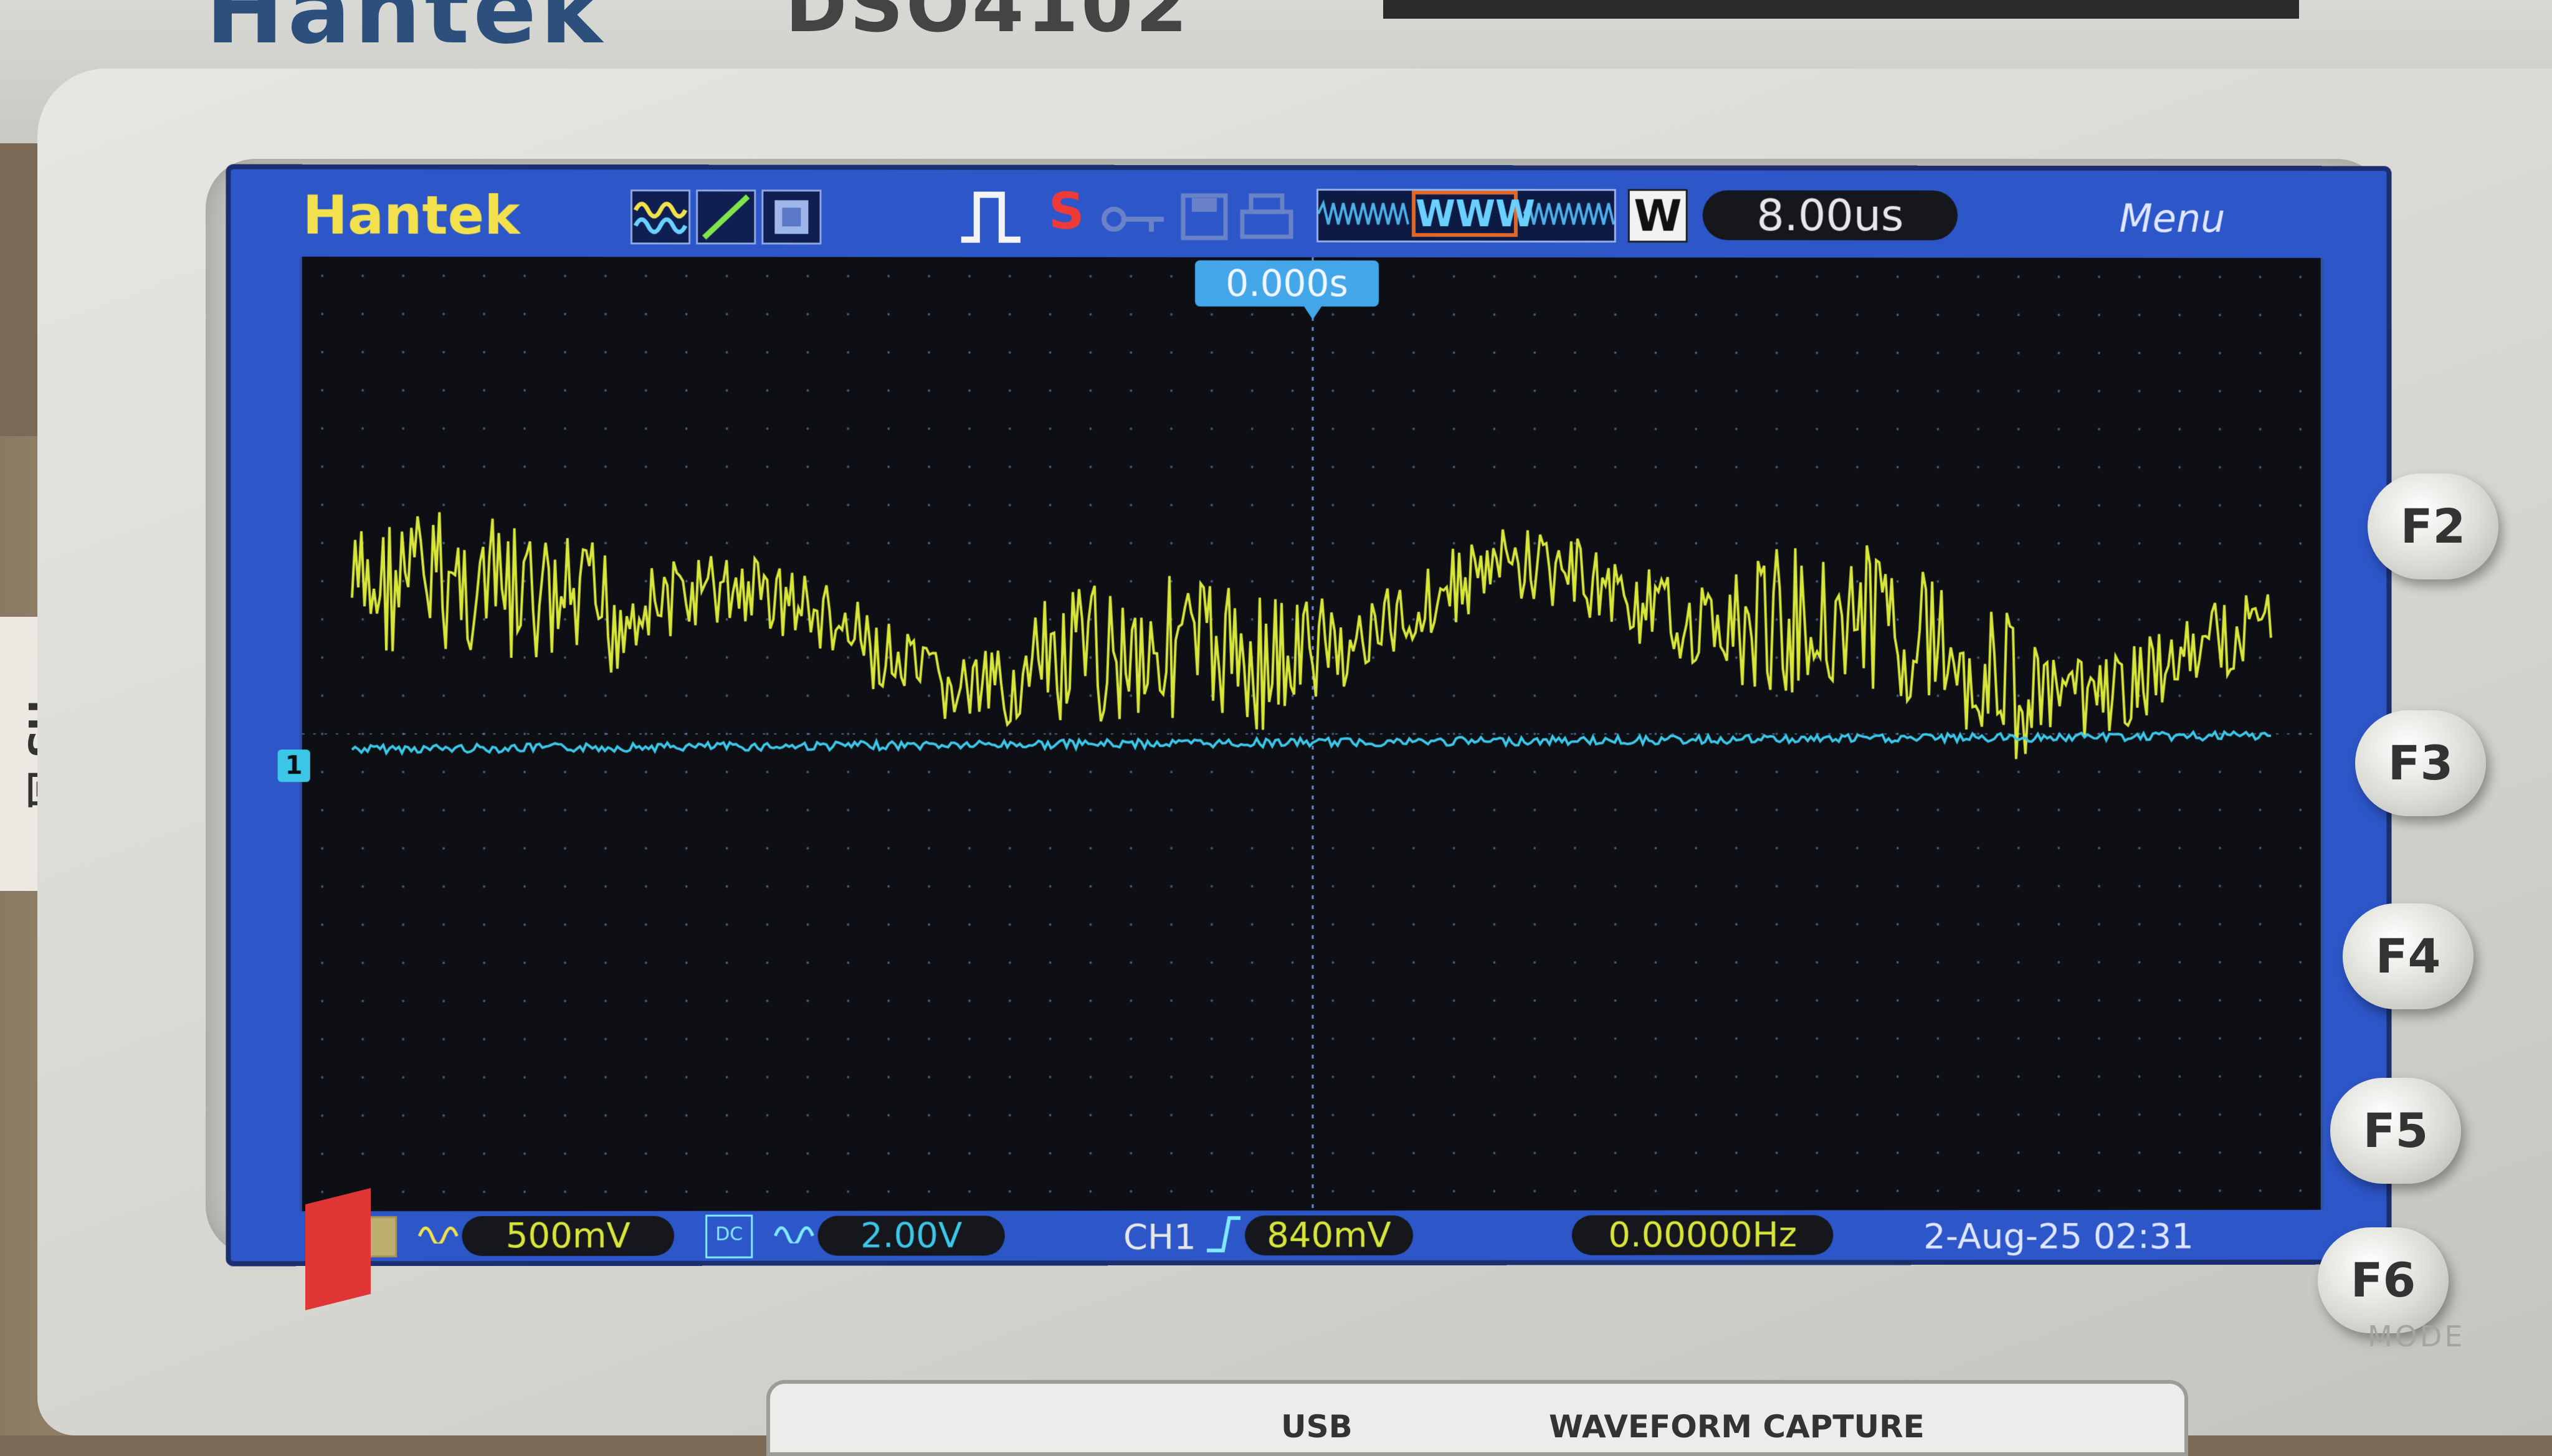  I want to click on status-bar: Hantek S, so click(1308, 214).